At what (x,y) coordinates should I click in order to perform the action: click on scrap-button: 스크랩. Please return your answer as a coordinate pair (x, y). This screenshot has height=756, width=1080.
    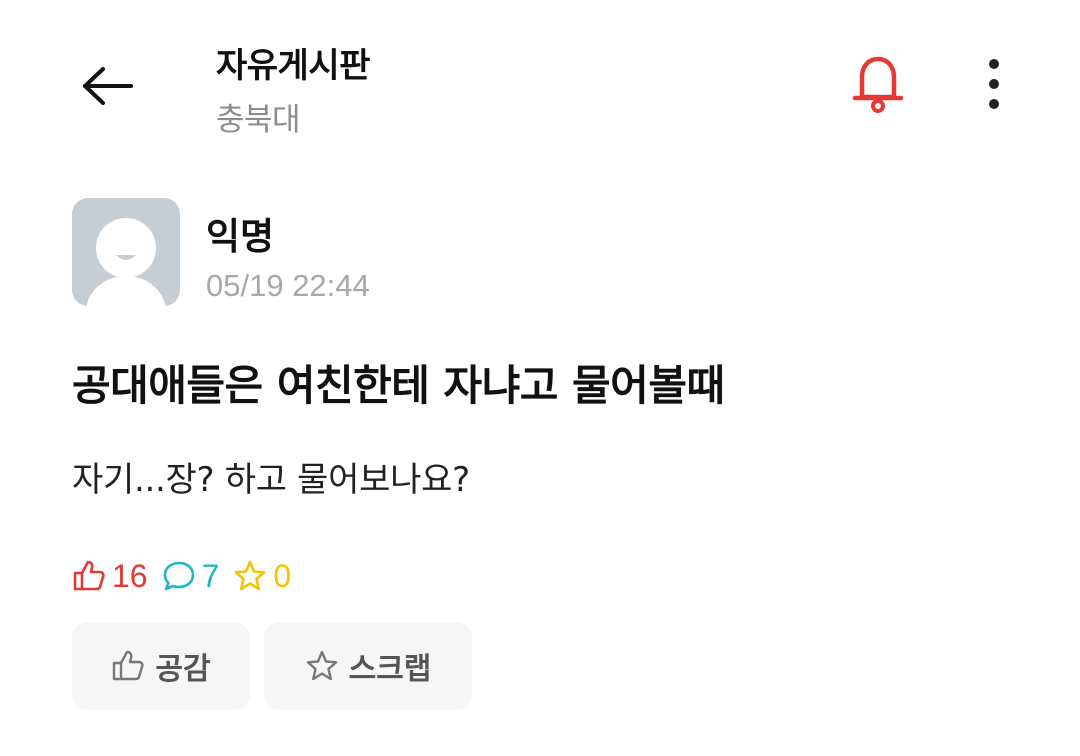
    Looking at the image, I should click on (368, 666).